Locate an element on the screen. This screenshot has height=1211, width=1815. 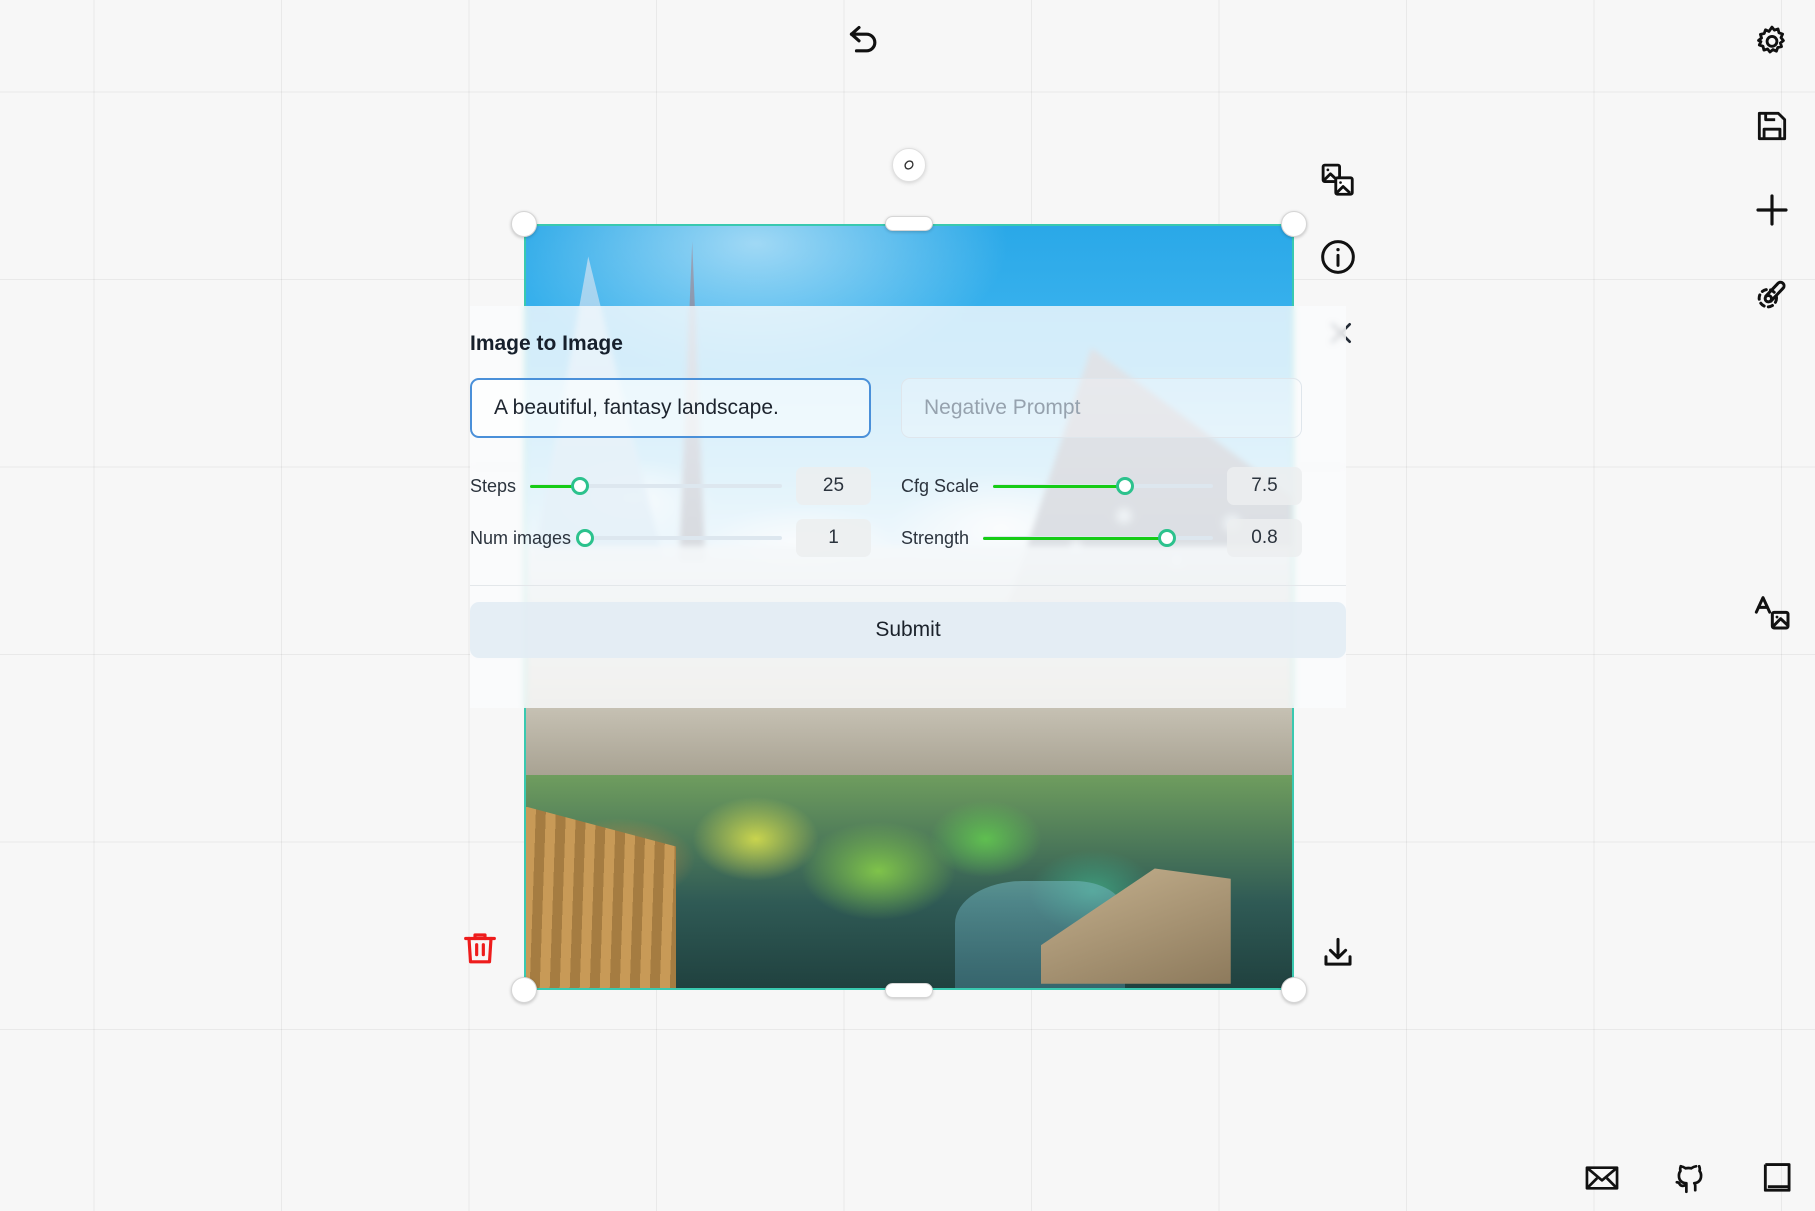
email-link is located at coordinates (1602, 1178).